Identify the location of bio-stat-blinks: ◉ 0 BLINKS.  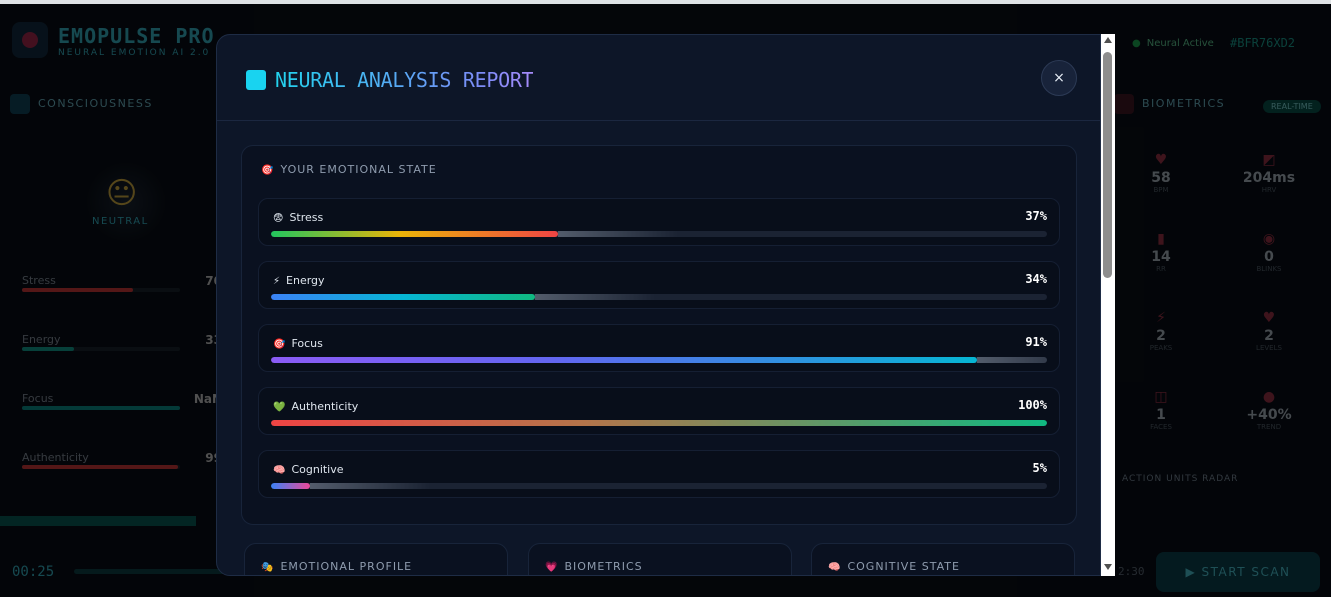
(1269, 252).